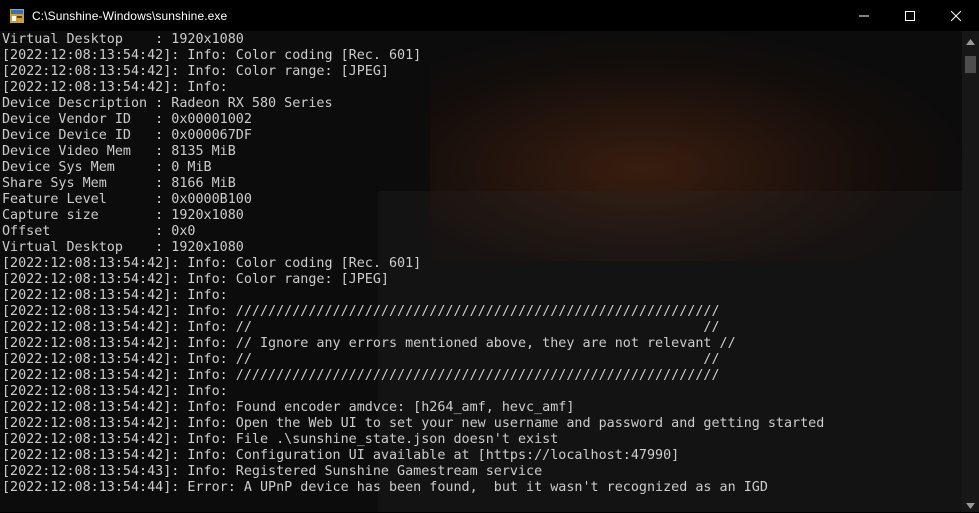  I want to click on console-line: Share Sys Mem : 8166 MiB, so click(119, 183).